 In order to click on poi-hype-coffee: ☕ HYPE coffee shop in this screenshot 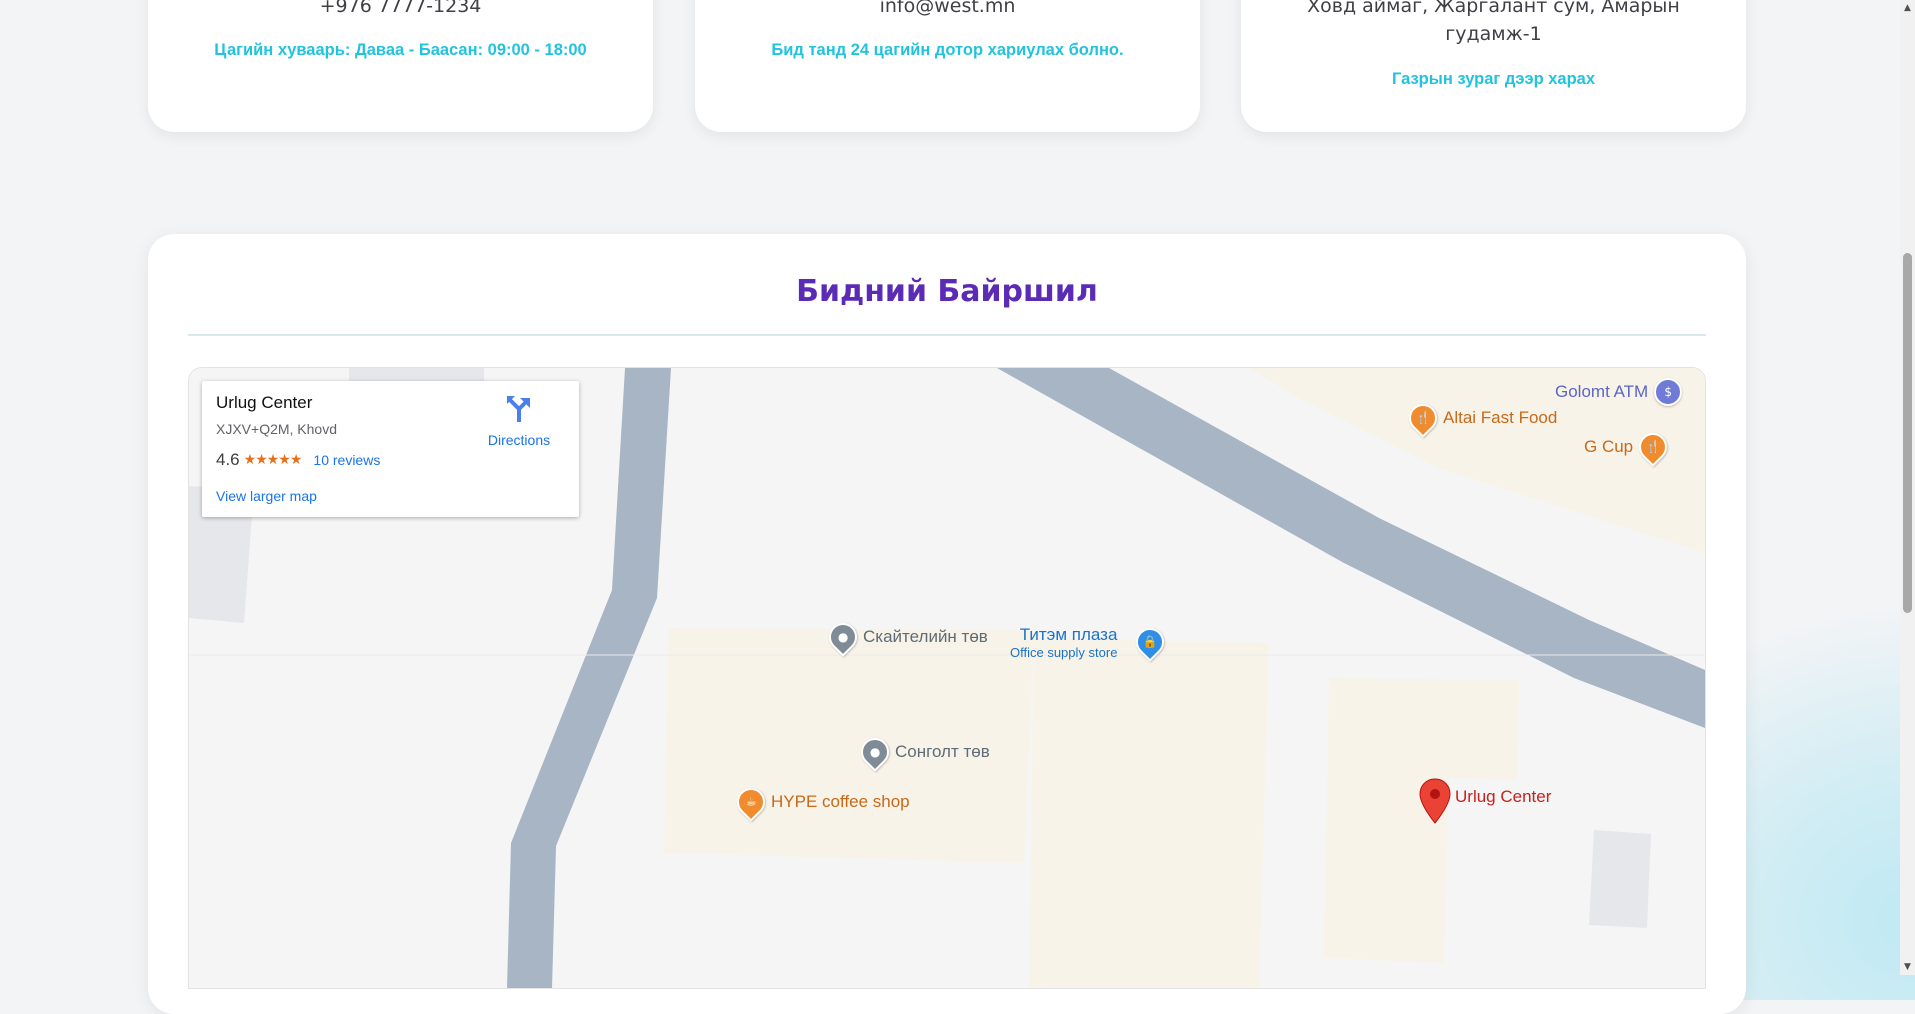, I will do `click(820, 802)`.